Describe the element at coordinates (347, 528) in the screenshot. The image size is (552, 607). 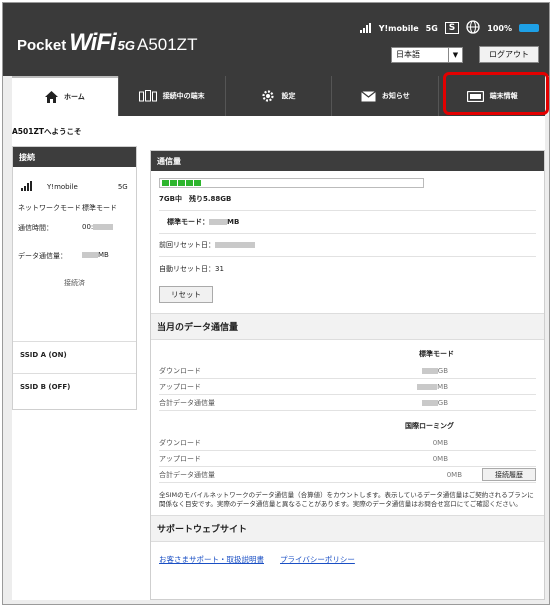
I see `support-title: サポートウェブサイト` at that location.